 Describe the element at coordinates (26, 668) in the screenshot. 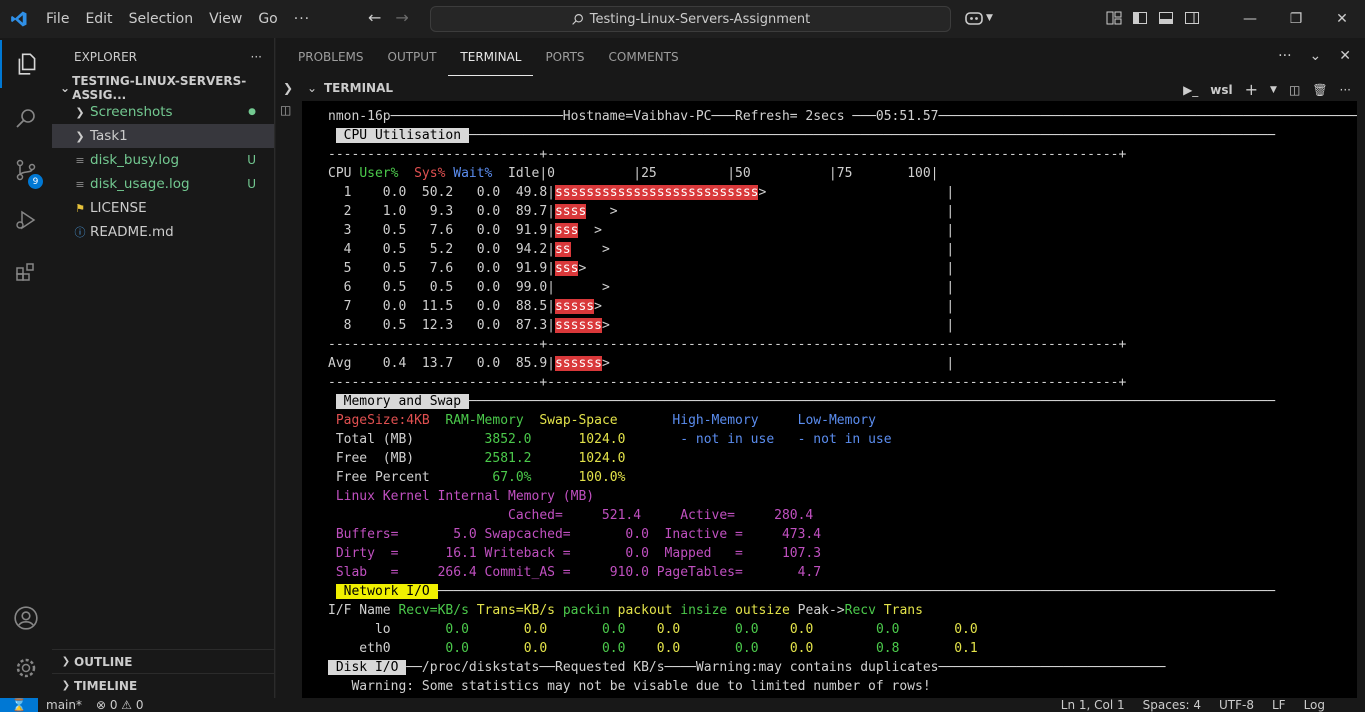

I see `settings-gear-icon` at that location.